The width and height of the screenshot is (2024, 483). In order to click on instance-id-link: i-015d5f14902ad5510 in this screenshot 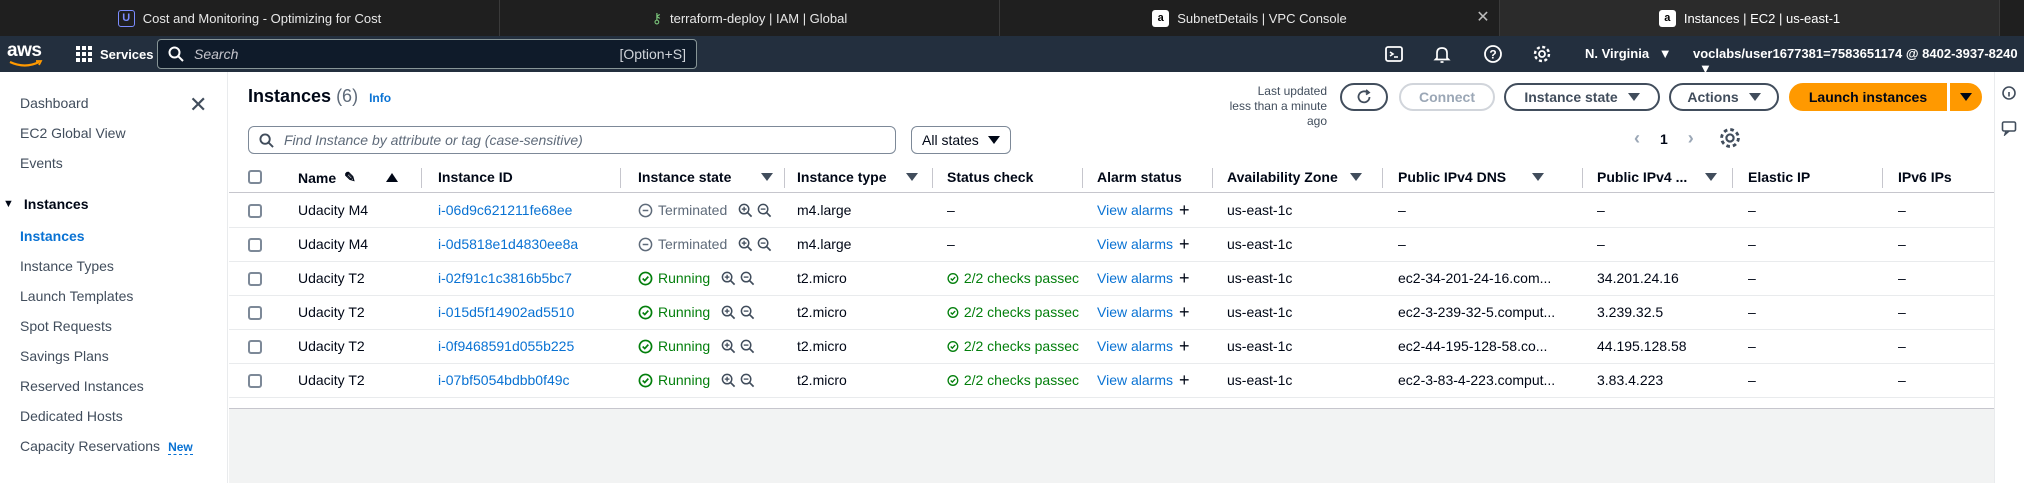, I will do `click(506, 312)`.